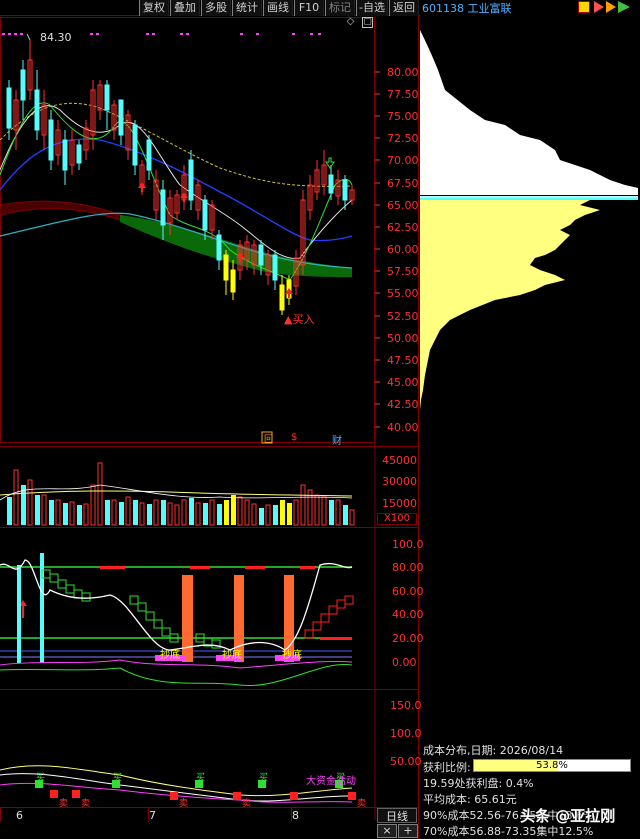 Image resolution: width=640 pixels, height=839 pixels. I want to click on zoom-out-button: ×, so click(387, 831).